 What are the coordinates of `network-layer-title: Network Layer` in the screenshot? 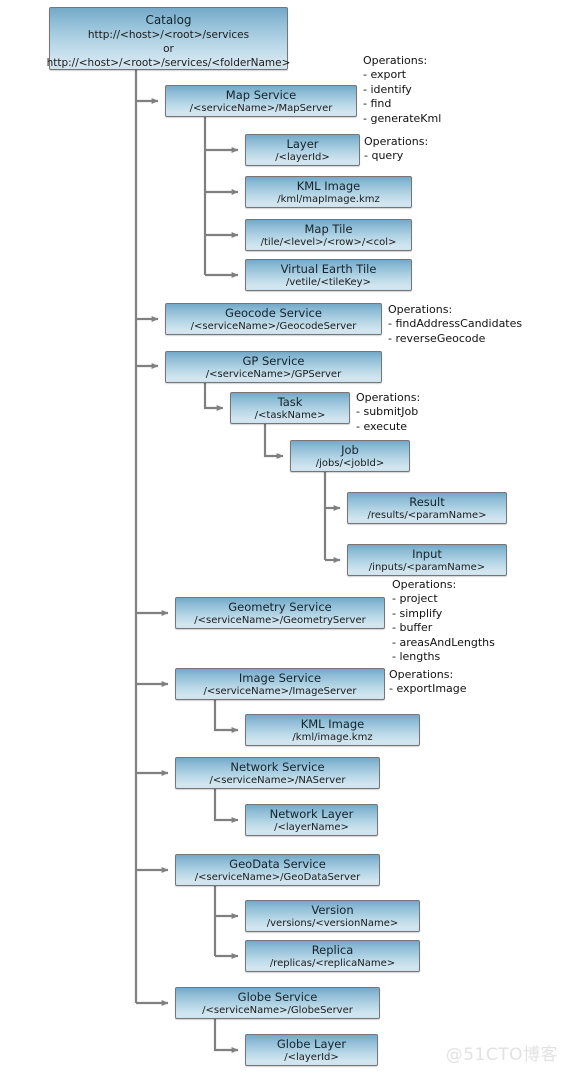 It's located at (311, 813).